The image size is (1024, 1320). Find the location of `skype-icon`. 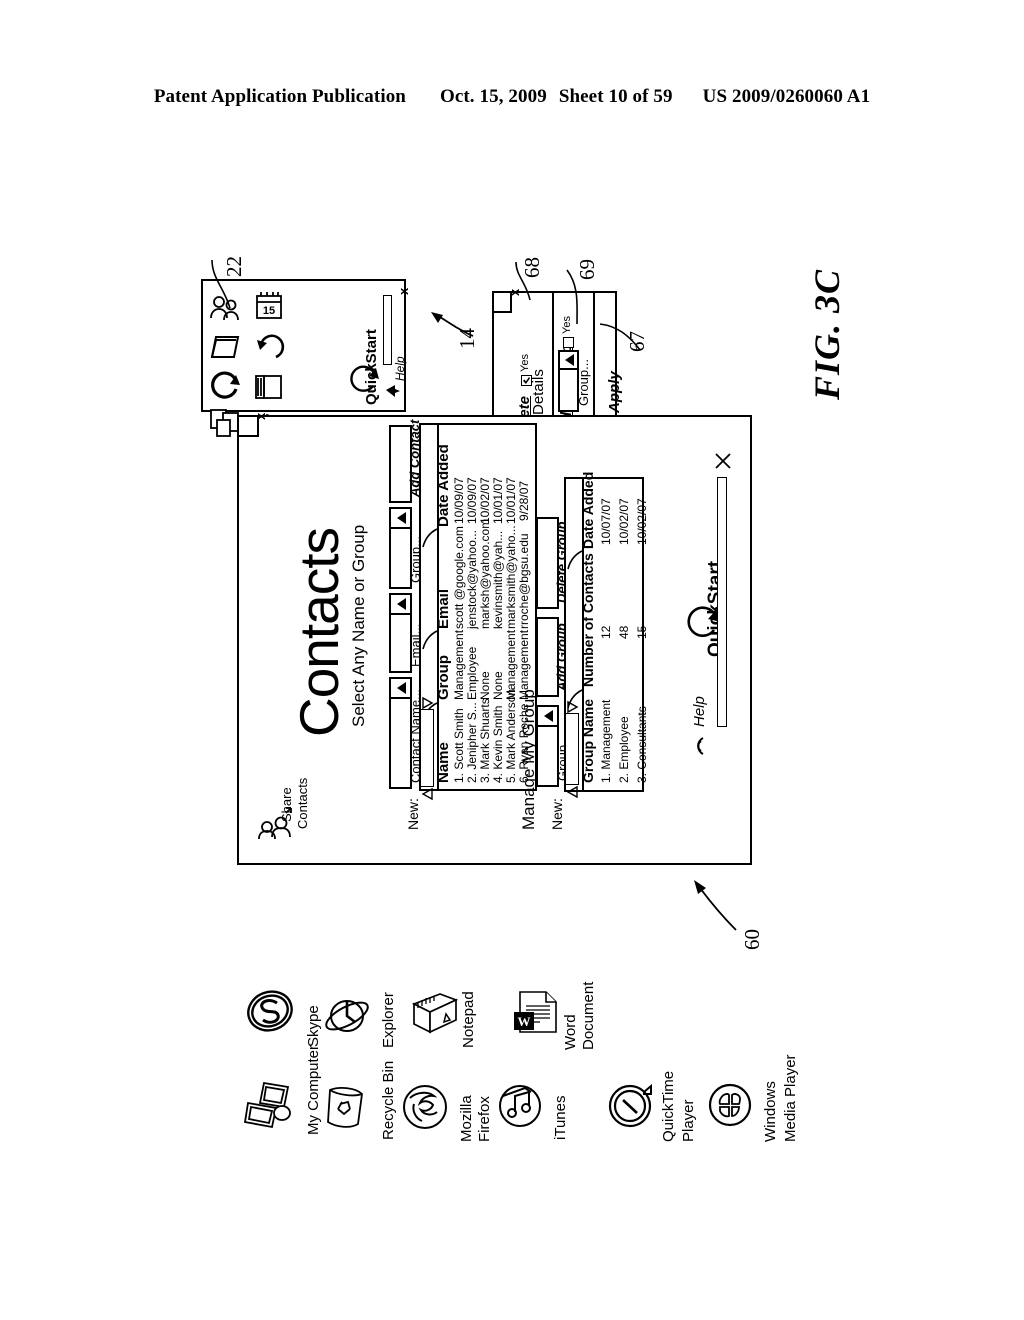

skype-icon is located at coordinates (270, 1011).